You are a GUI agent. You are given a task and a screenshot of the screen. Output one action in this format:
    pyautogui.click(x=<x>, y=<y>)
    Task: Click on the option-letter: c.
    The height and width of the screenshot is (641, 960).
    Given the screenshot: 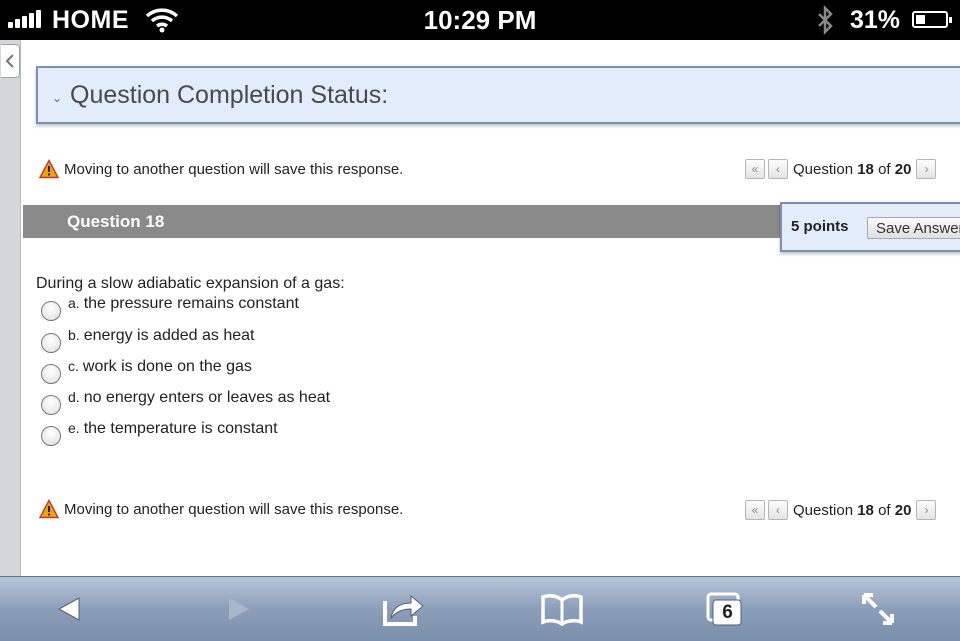 What is the action you would take?
    pyautogui.click(x=73, y=366)
    